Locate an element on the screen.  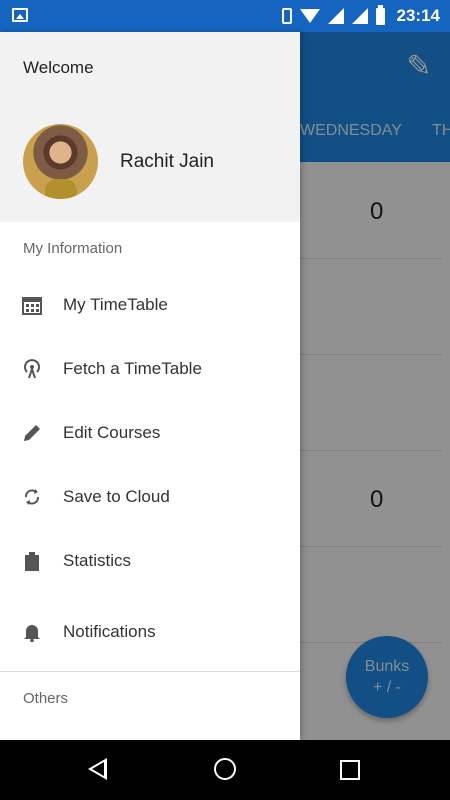
status-time: 23:14 is located at coordinates (418, 15).